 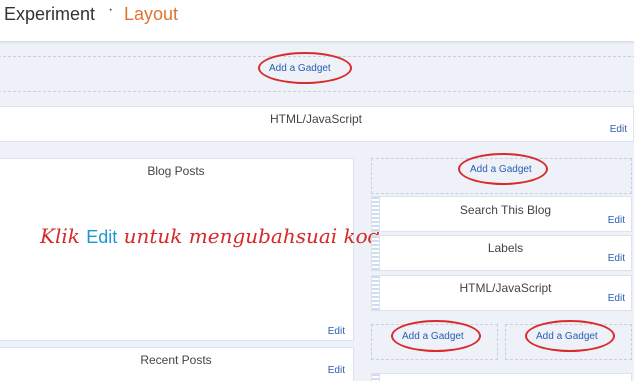 I want to click on edit-instruction-annotation: Klik Edit untuk mengubahsuai kod, so click(x=210, y=236).